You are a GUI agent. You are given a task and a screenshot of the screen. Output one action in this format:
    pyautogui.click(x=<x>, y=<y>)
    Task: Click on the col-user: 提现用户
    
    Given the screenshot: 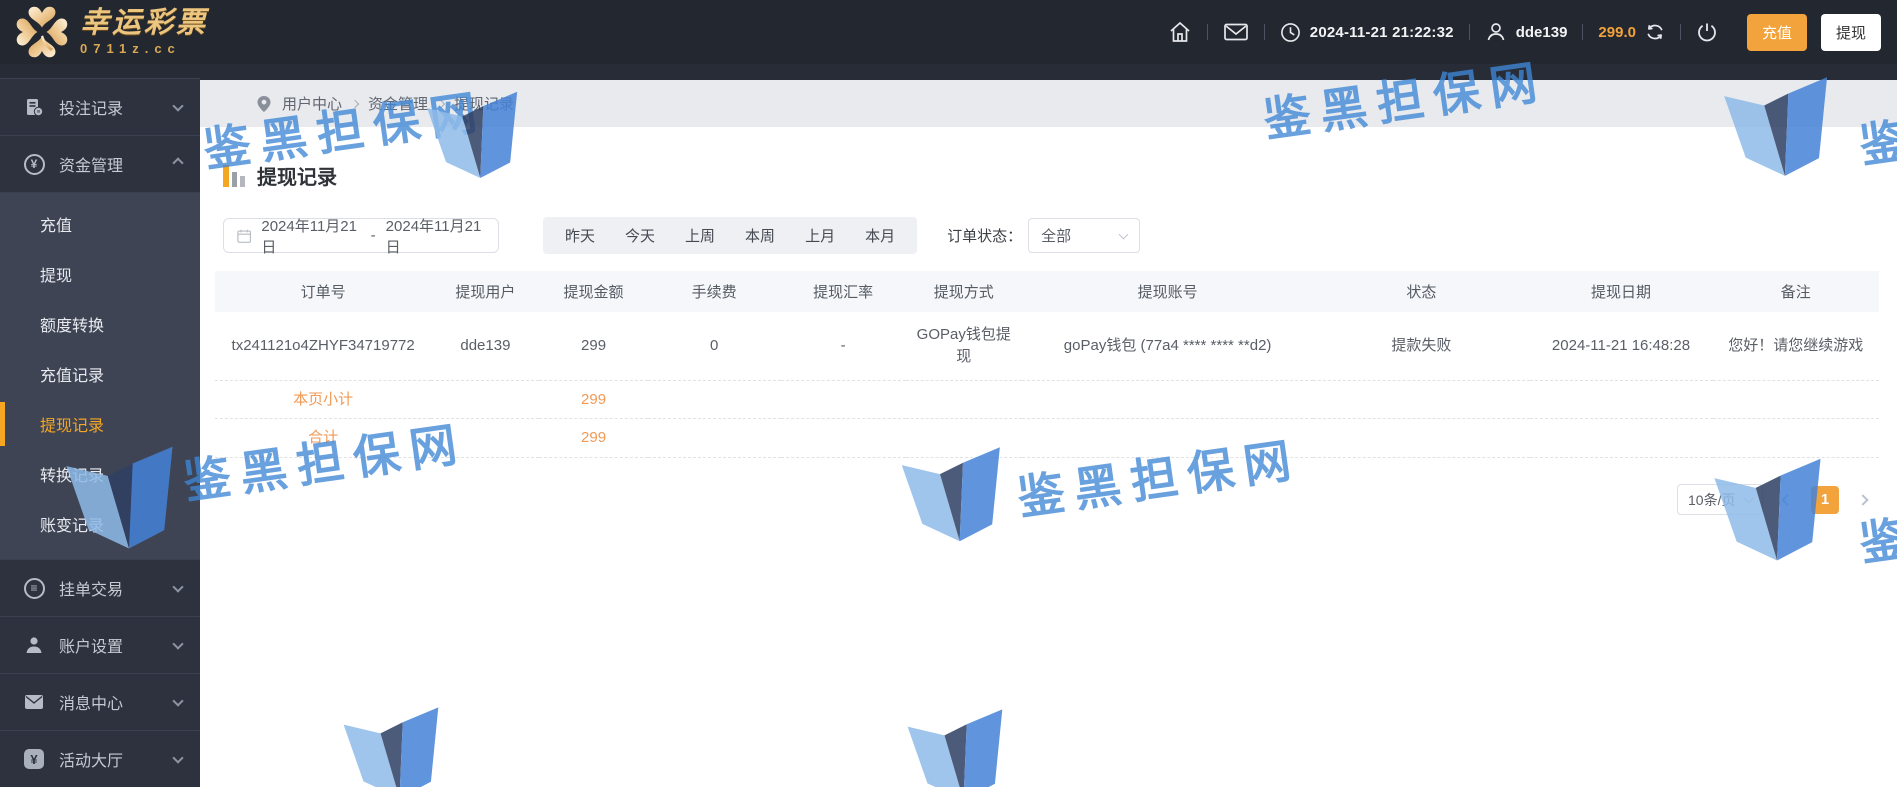 What is the action you would take?
    pyautogui.click(x=485, y=291)
    